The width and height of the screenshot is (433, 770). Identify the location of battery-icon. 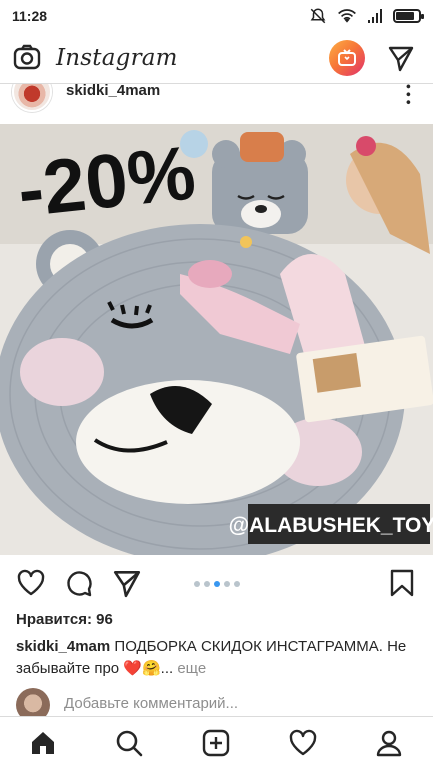
(408, 16).